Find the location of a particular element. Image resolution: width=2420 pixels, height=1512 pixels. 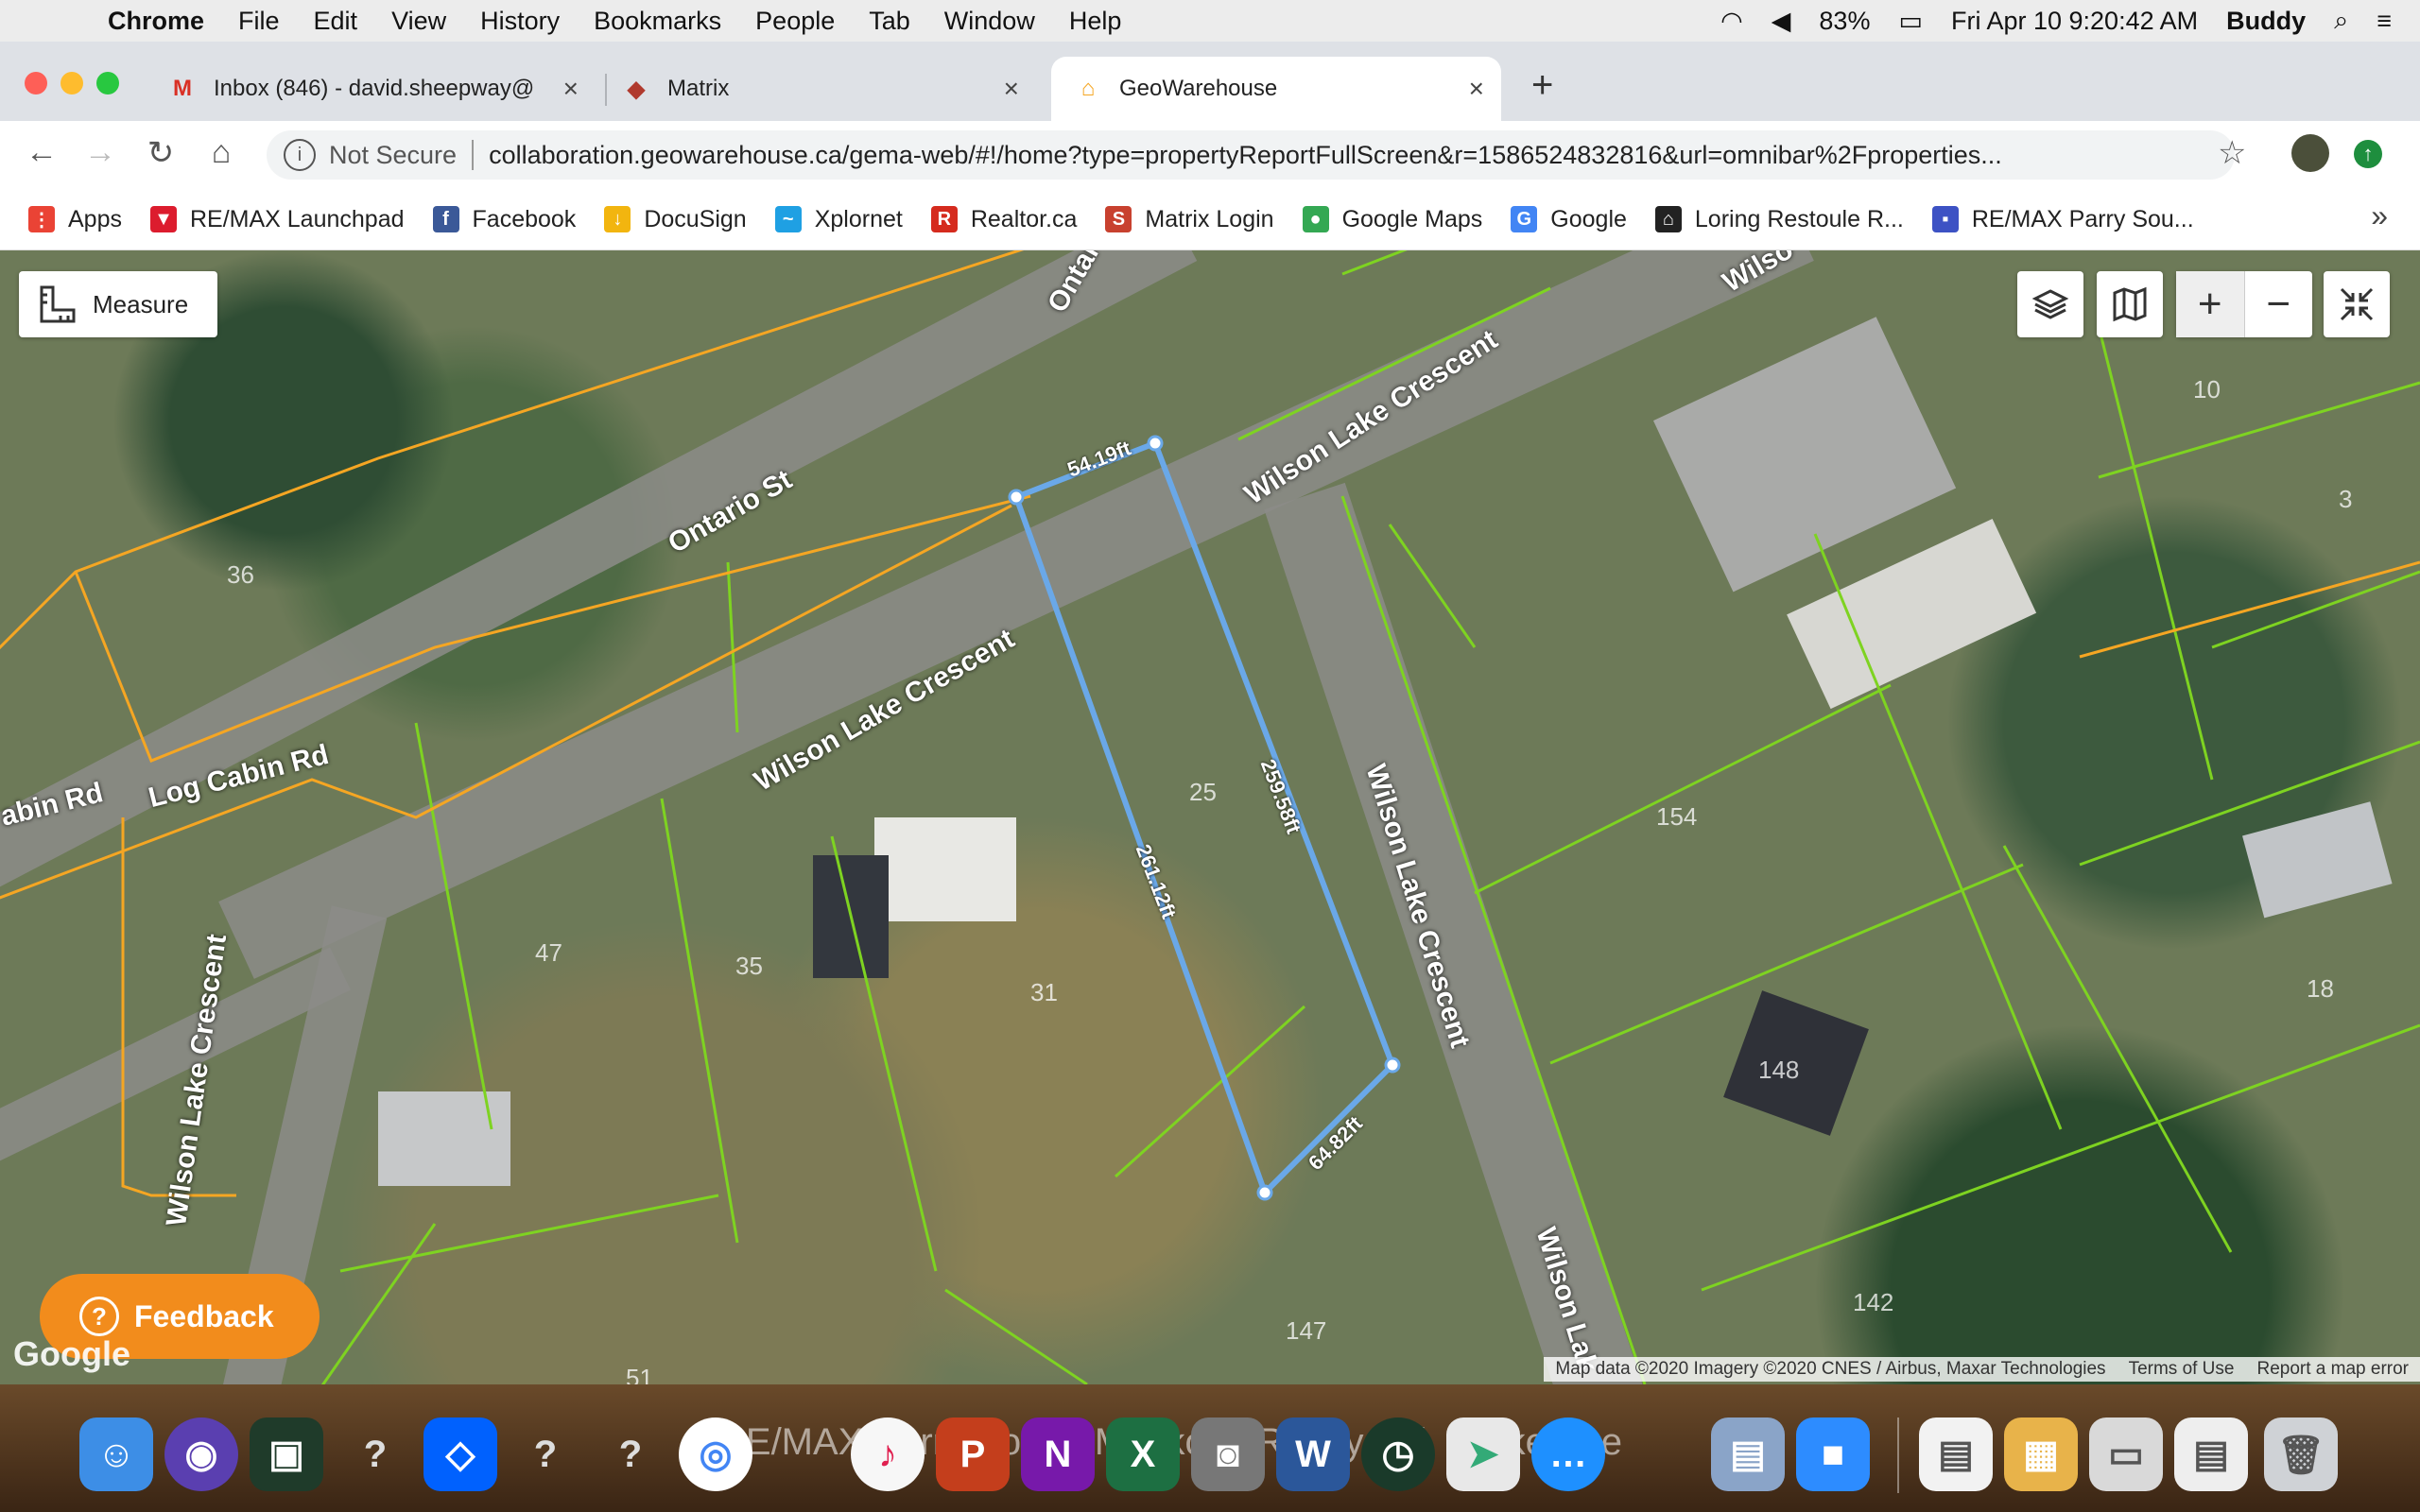

realtor-icon: R is located at coordinates (944, 219).